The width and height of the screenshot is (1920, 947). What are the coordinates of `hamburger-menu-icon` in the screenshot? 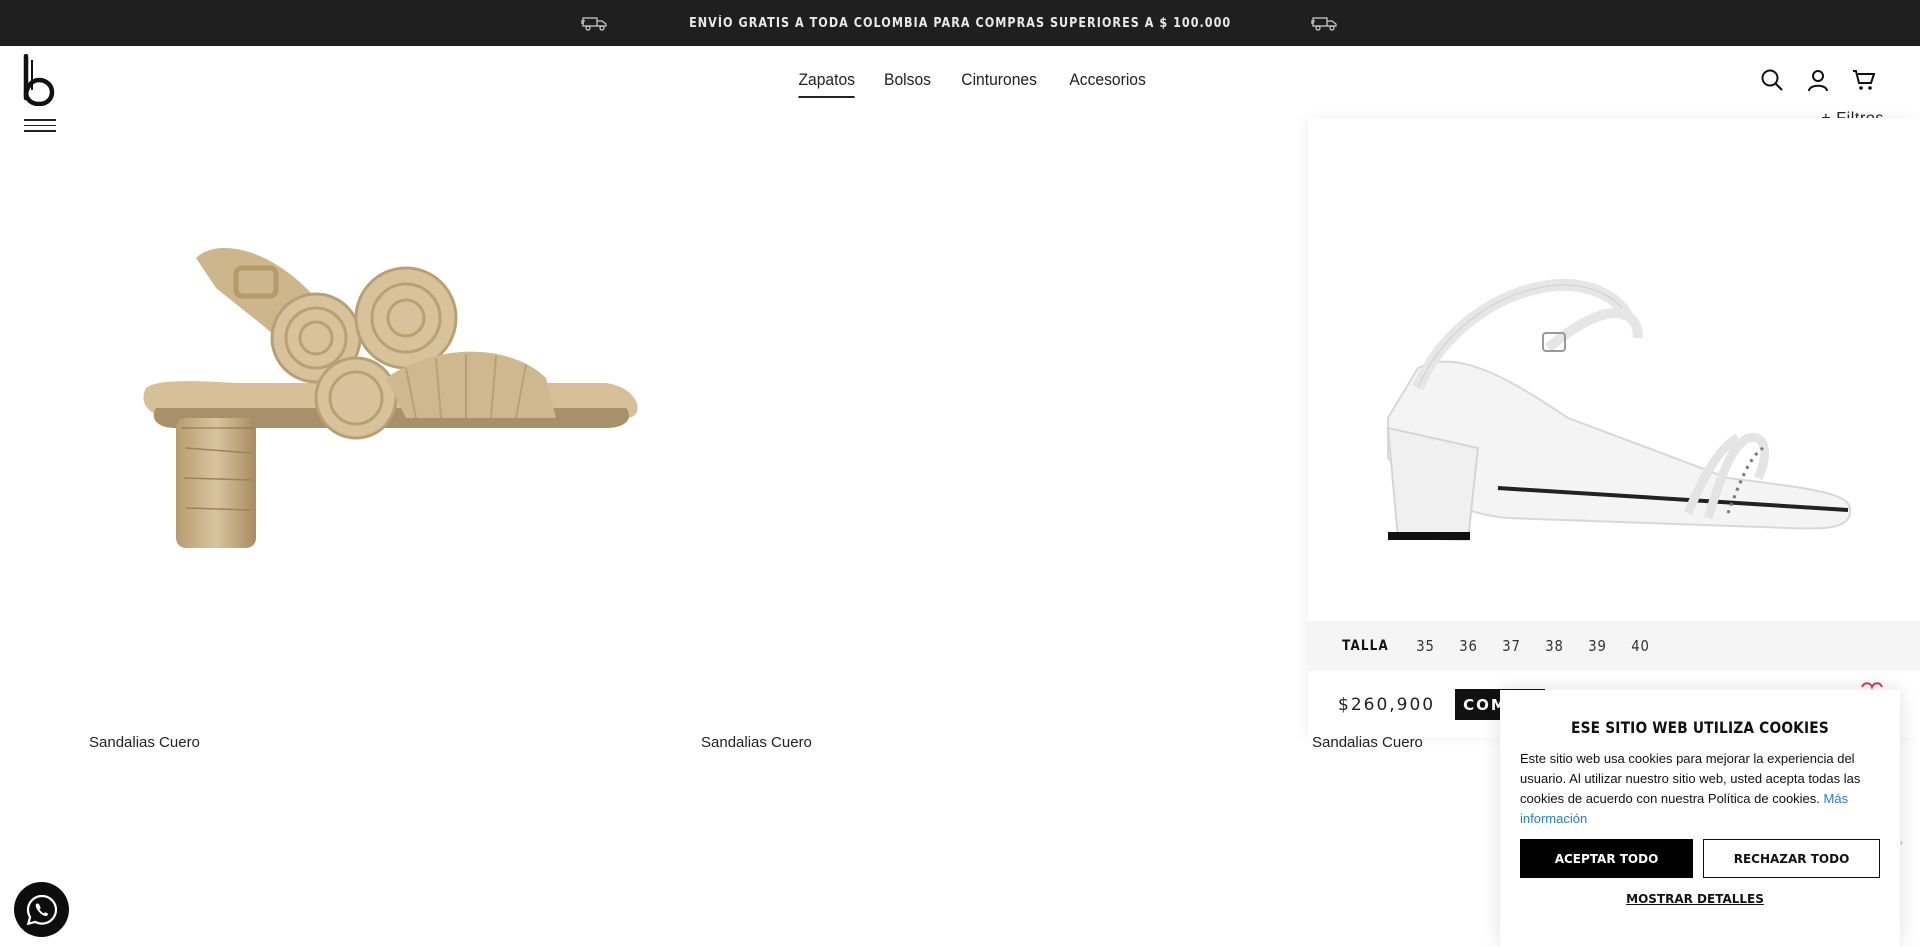 It's located at (40, 126).